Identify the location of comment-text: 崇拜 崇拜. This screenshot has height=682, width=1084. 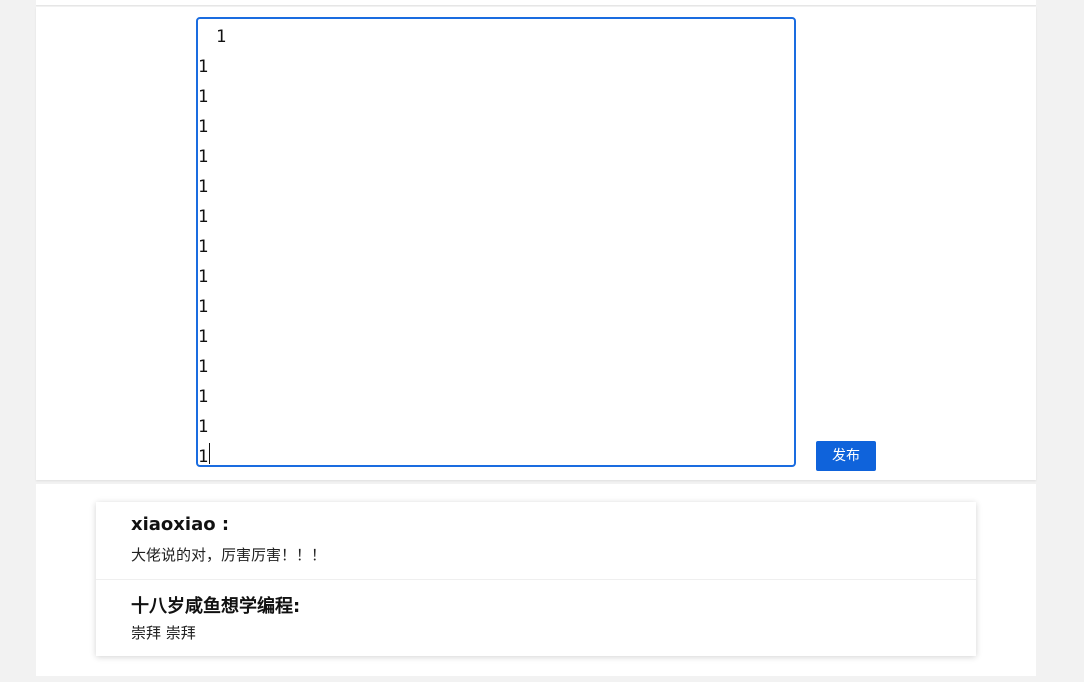
(163, 633).